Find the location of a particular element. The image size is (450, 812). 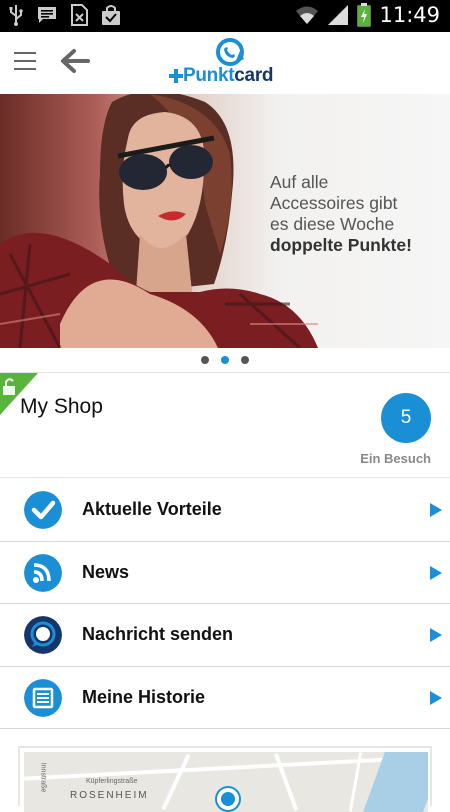

carousel-dot-active is located at coordinates (225, 360).